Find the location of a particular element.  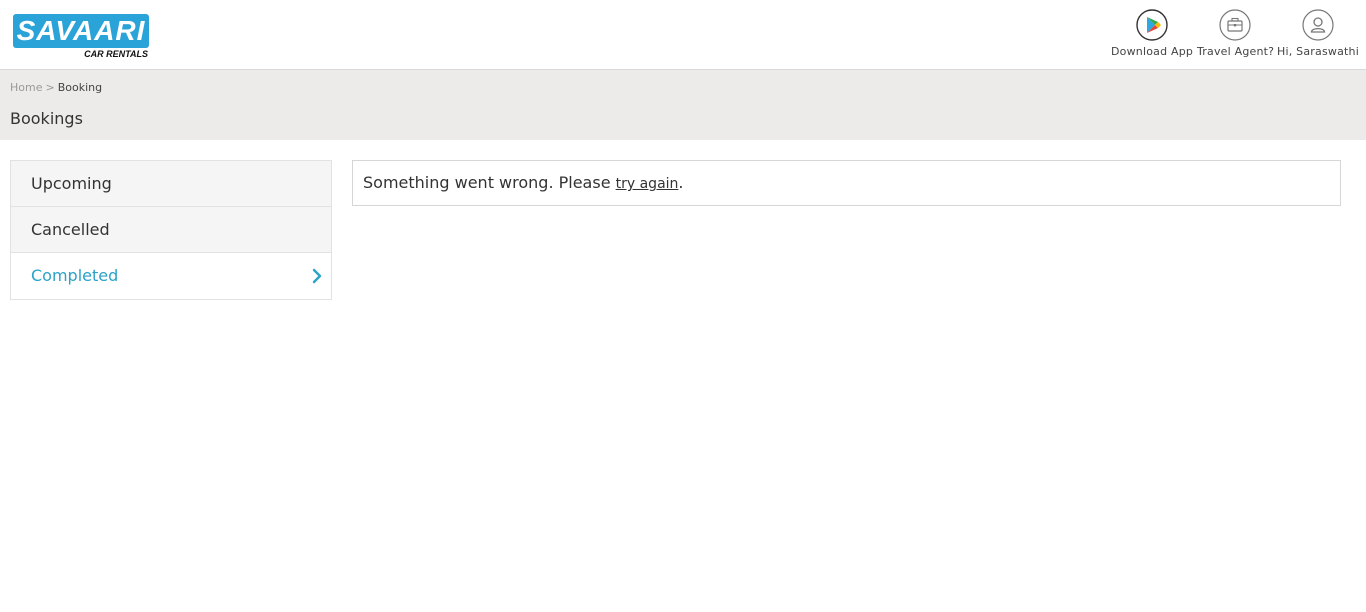

breadcrumb-home-link: Home is located at coordinates (26, 87).